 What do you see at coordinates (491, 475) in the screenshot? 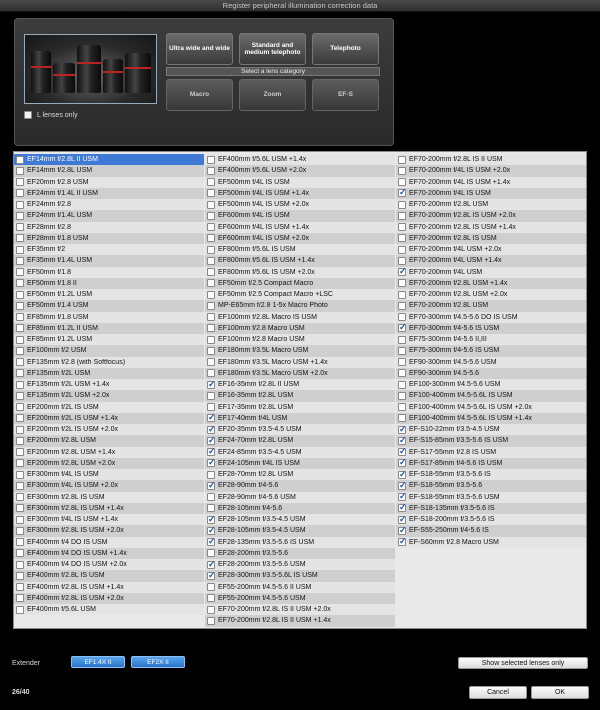
I see `lens-row: EF-S18-55mm f/3.5-5.6 IS` at bounding box center [491, 475].